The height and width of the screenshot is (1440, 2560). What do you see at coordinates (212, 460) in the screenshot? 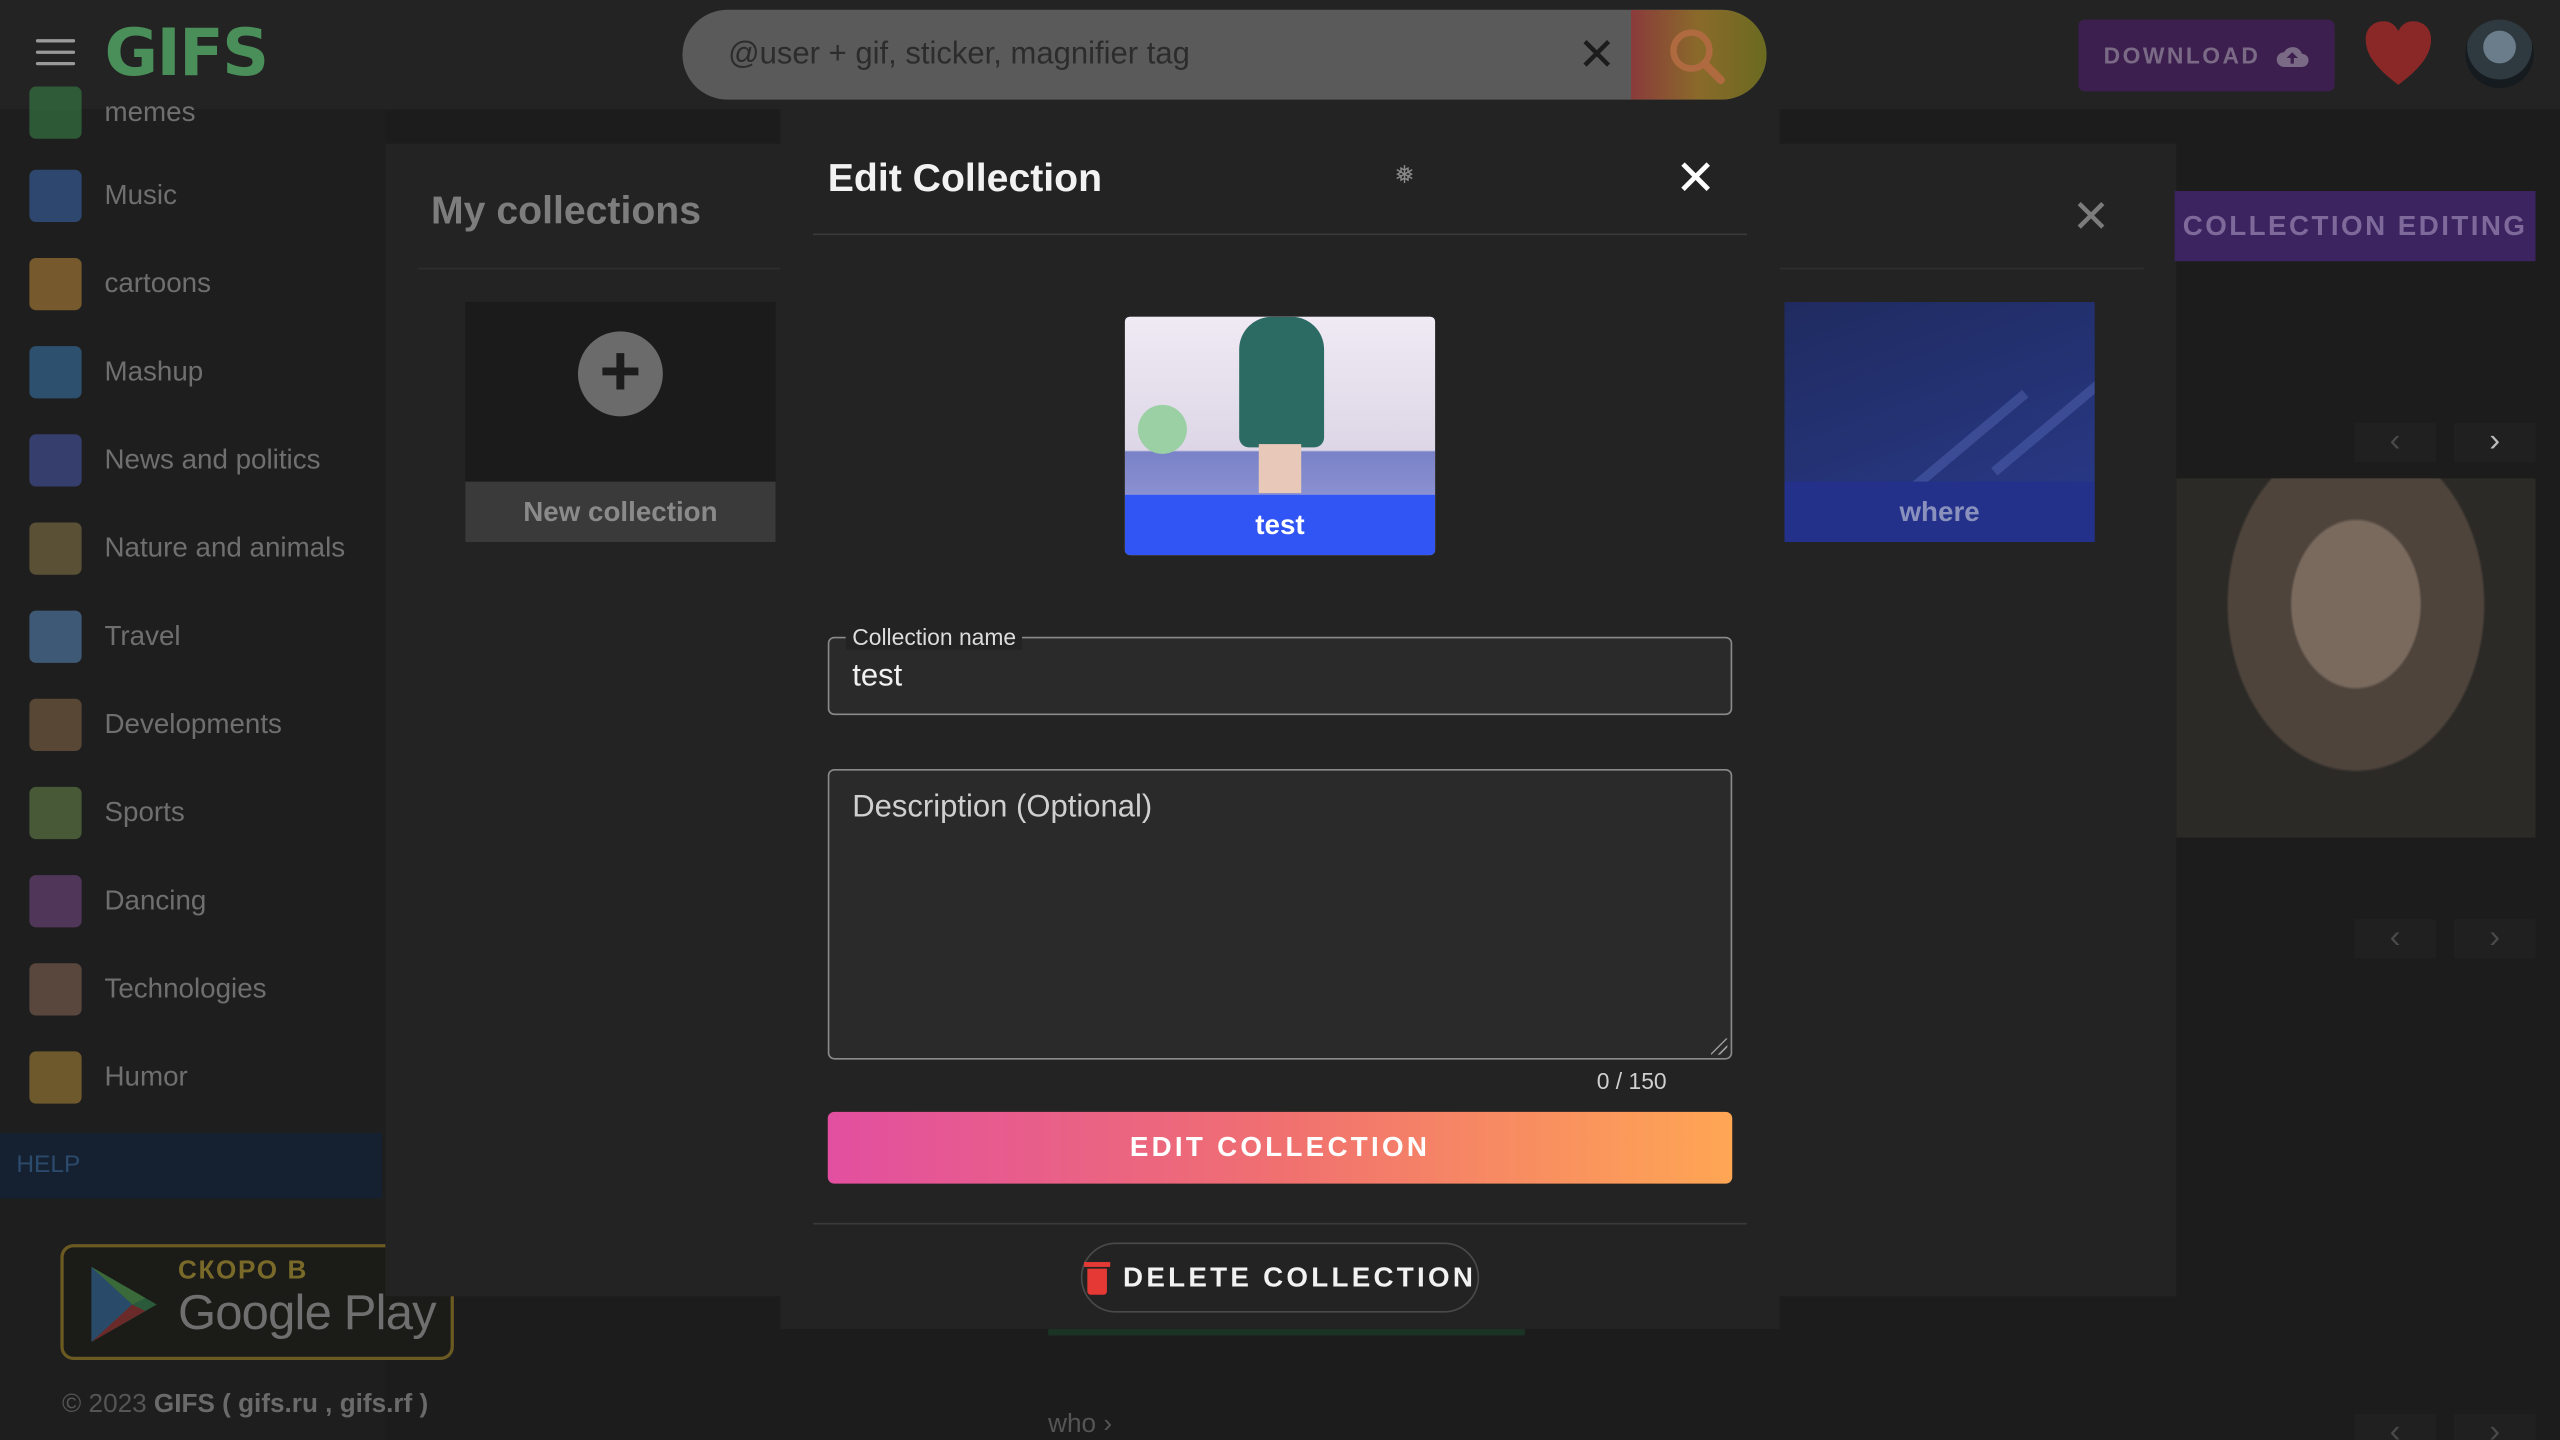
I see `sidebar-item-label: News and politics` at bounding box center [212, 460].